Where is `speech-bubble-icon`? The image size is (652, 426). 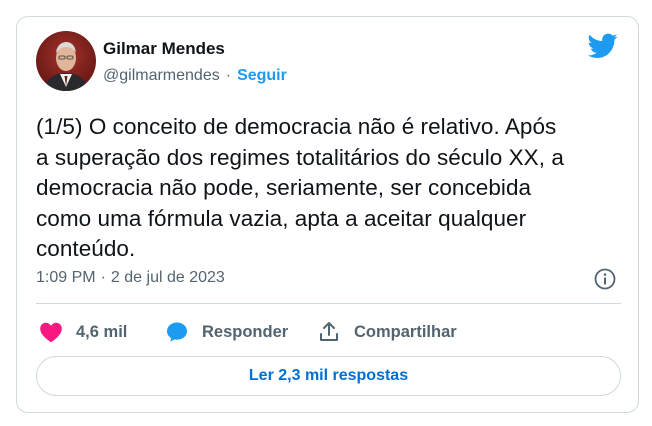 speech-bubble-icon is located at coordinates (177, 332).